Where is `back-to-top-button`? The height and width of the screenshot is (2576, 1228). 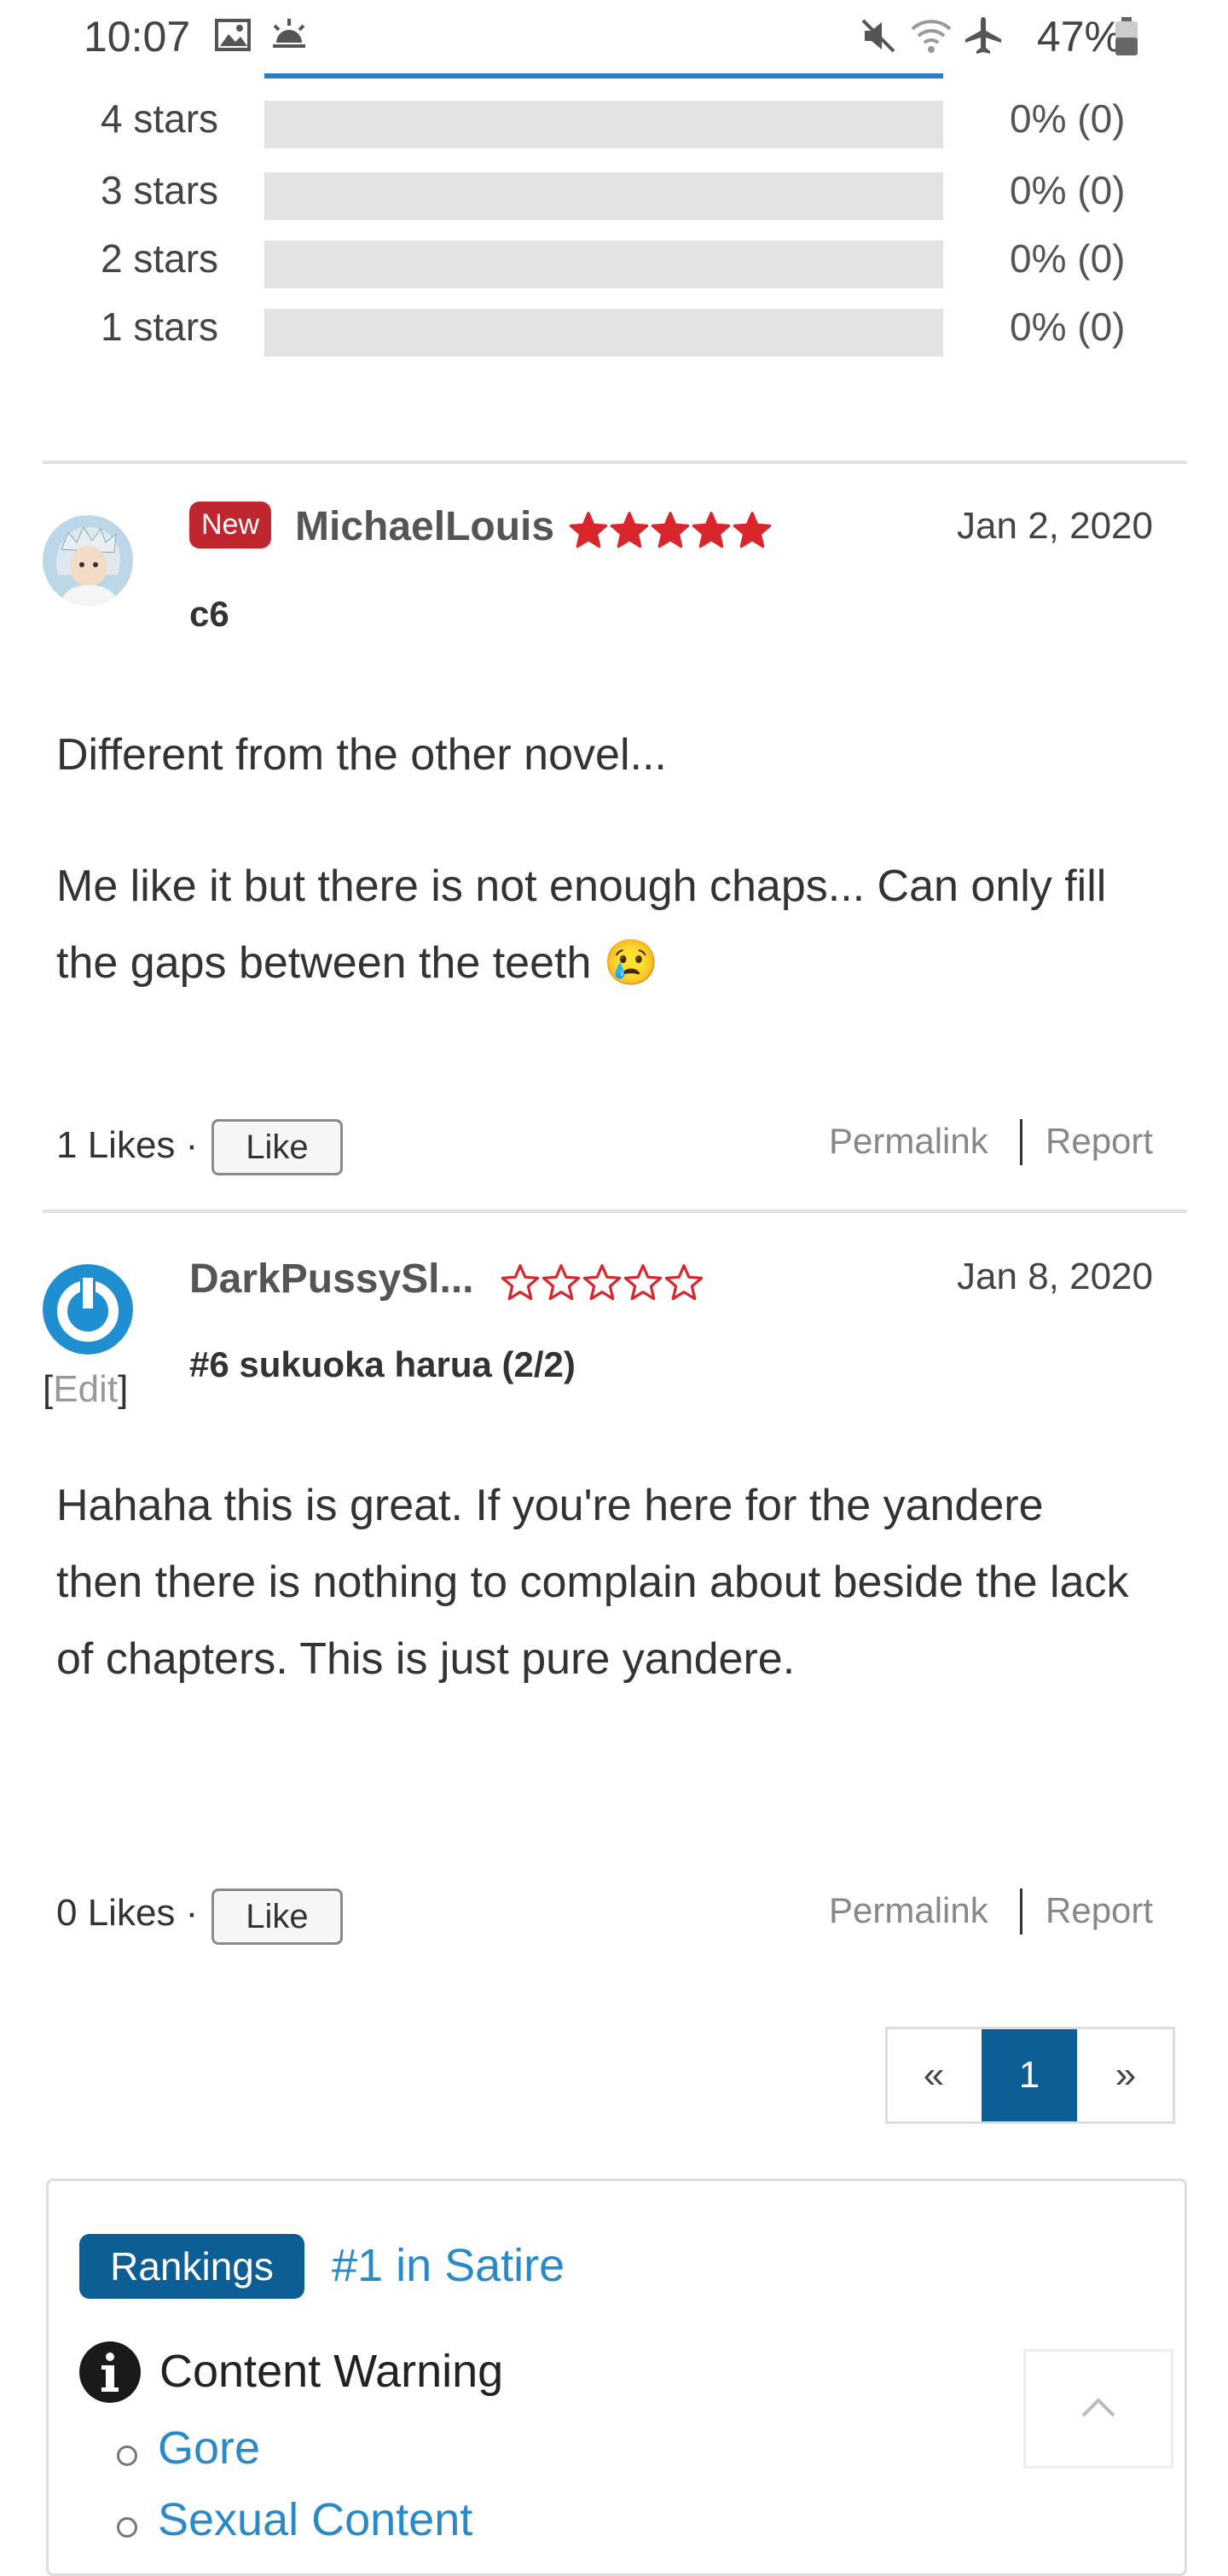
back-to-top-button is located at coordinates (1098, 2409).